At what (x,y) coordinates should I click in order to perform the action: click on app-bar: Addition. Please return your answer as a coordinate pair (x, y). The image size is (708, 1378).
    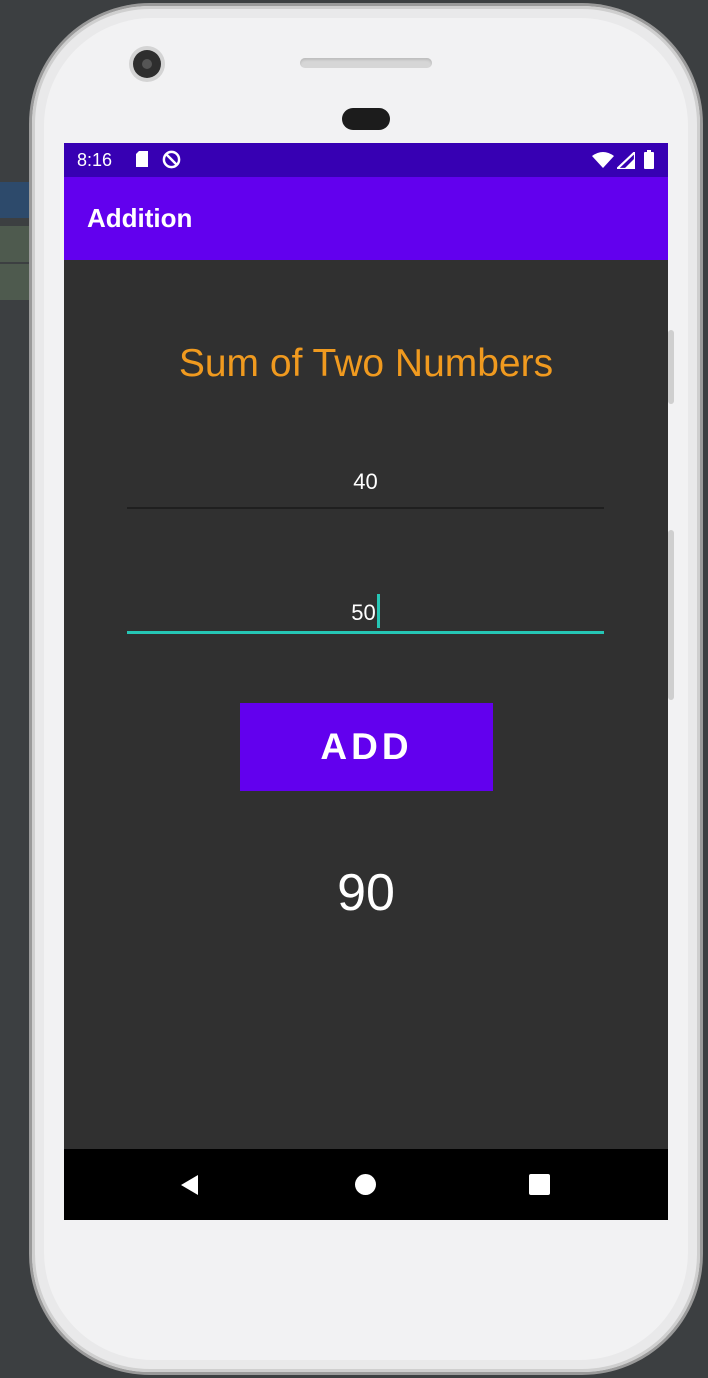
    Looking at the image, I should click on (366, 218).